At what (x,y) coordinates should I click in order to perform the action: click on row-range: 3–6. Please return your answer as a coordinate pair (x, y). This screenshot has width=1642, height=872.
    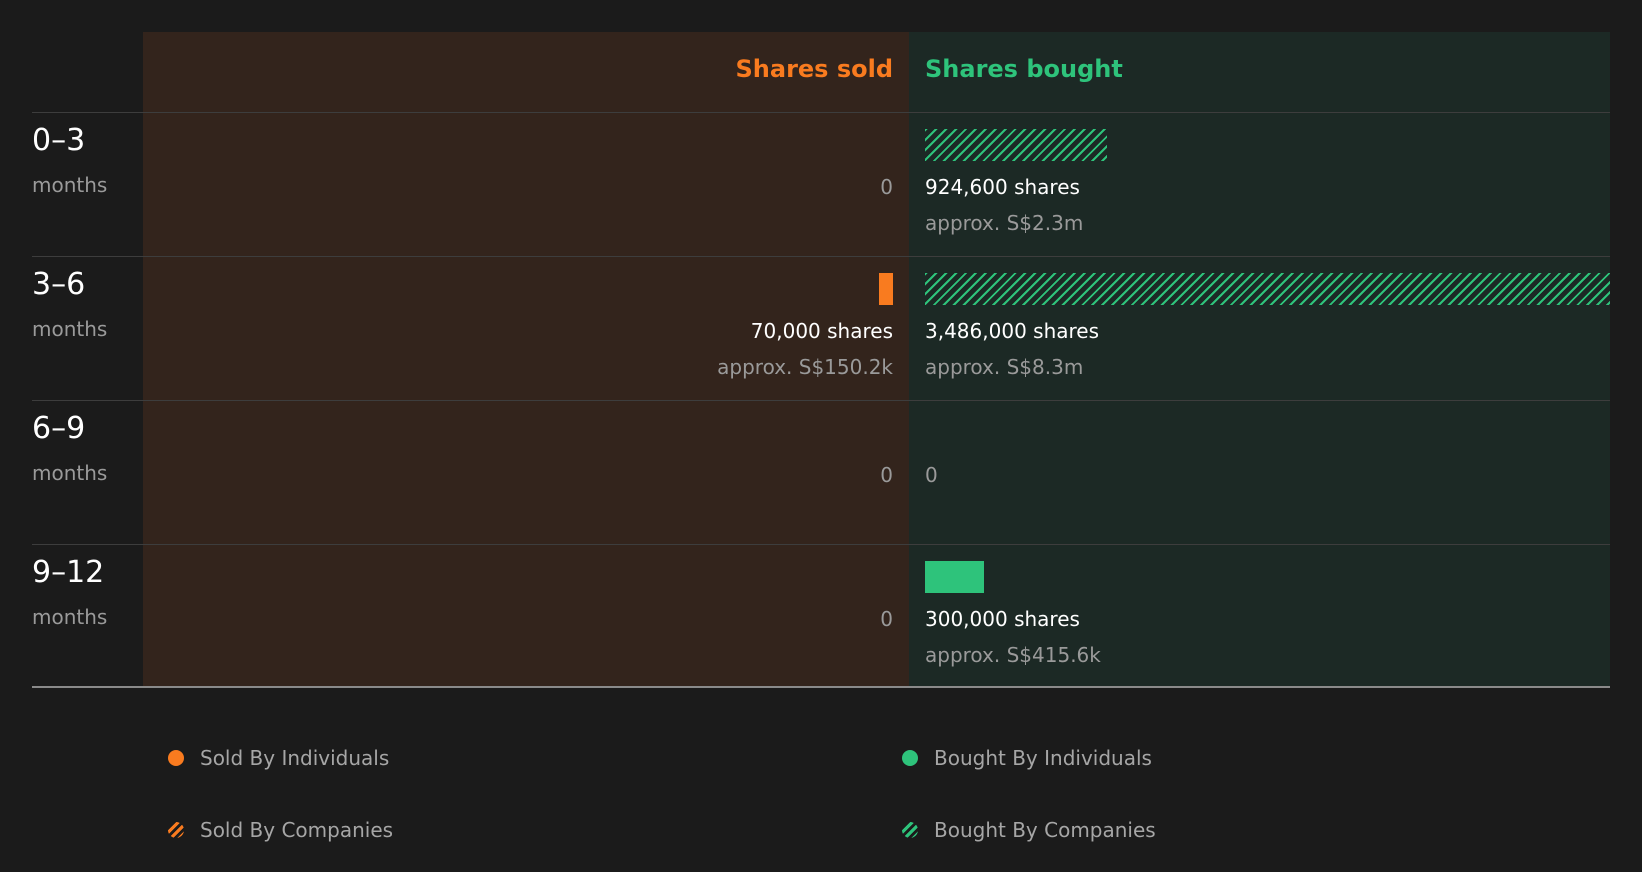
    Looking at the image, I should click on (59, 284).